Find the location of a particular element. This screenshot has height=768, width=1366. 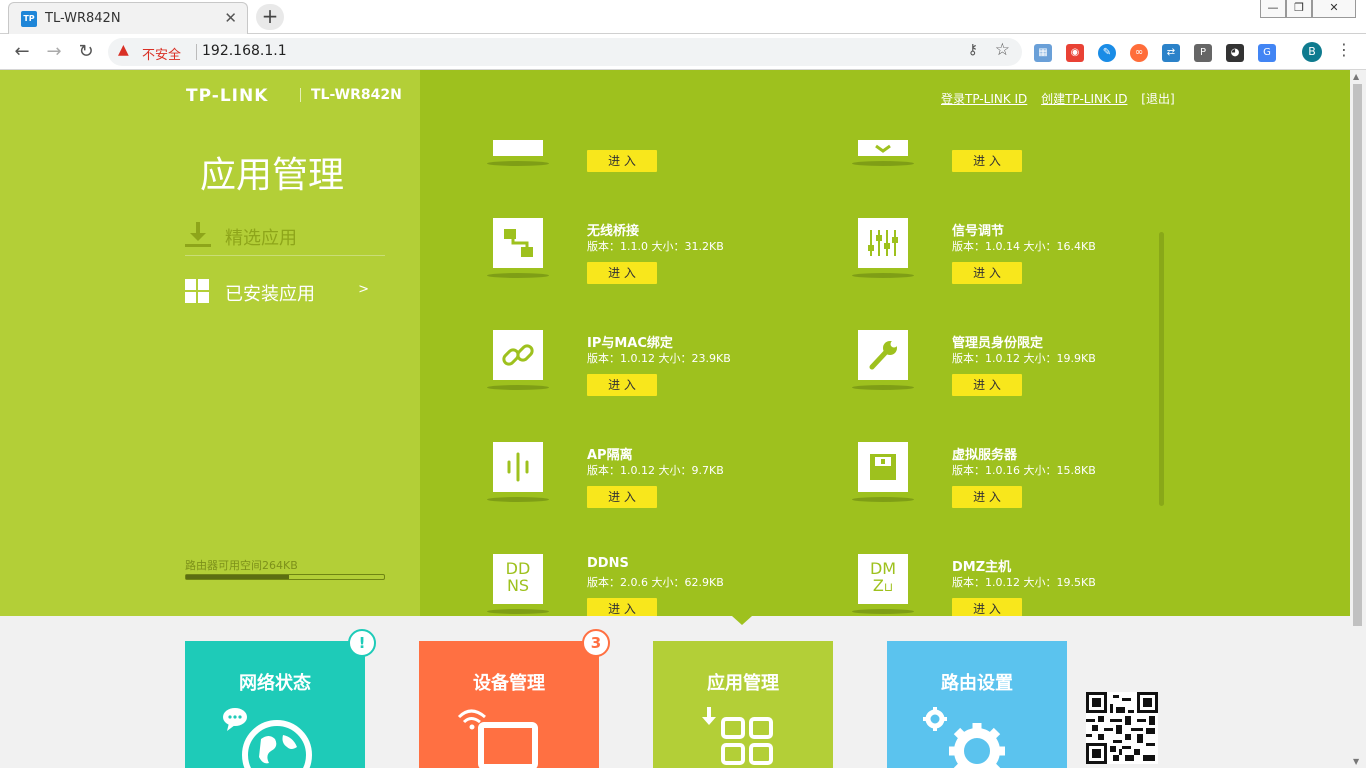

app-list-scrollbar is located at coordinates (1161, 369).